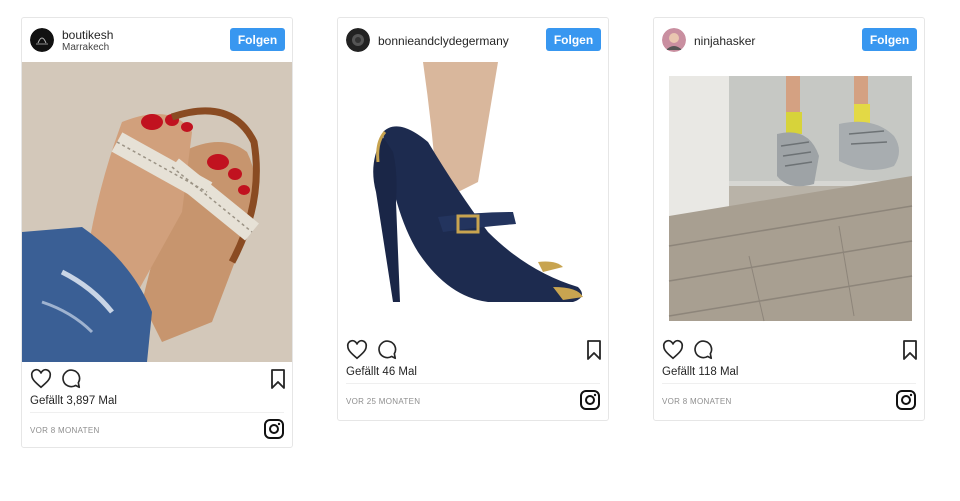 The image size is (960, 501). I want to click on post-header: boutikesh Marrakech Folgen, so click(157, 40).